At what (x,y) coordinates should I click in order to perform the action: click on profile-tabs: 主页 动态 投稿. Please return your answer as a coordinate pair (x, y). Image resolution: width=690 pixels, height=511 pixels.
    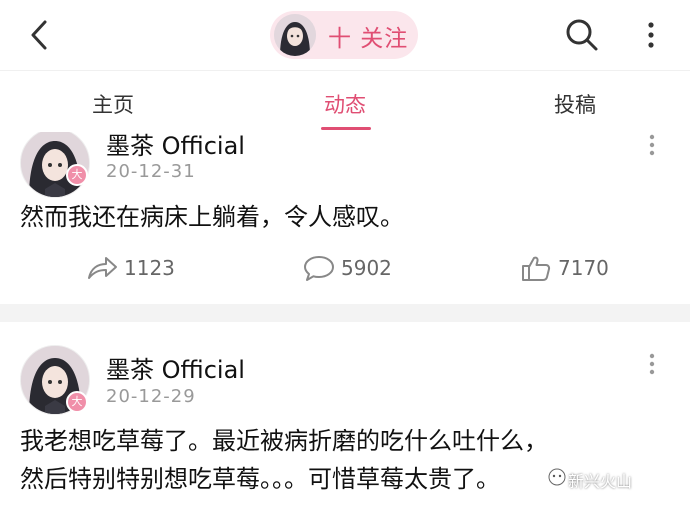
    Looking at the image, I should click on (345, 101).